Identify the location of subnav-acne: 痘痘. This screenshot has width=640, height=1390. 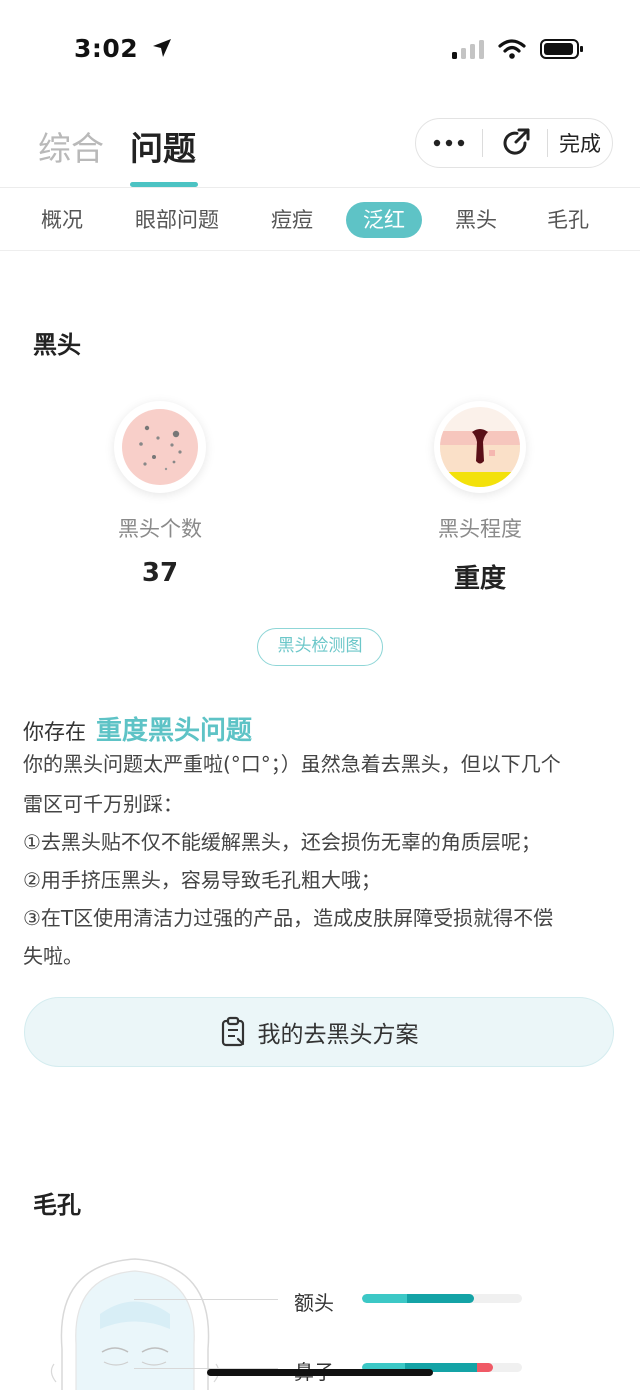
(292, 220).